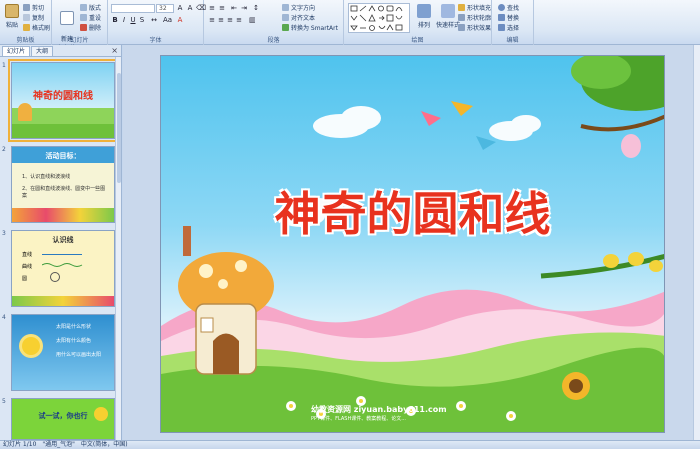  What do you see at coordinates (4, 65) in the screenshot?
I see `thumb-number: 1` at bounding box center [4, 65].